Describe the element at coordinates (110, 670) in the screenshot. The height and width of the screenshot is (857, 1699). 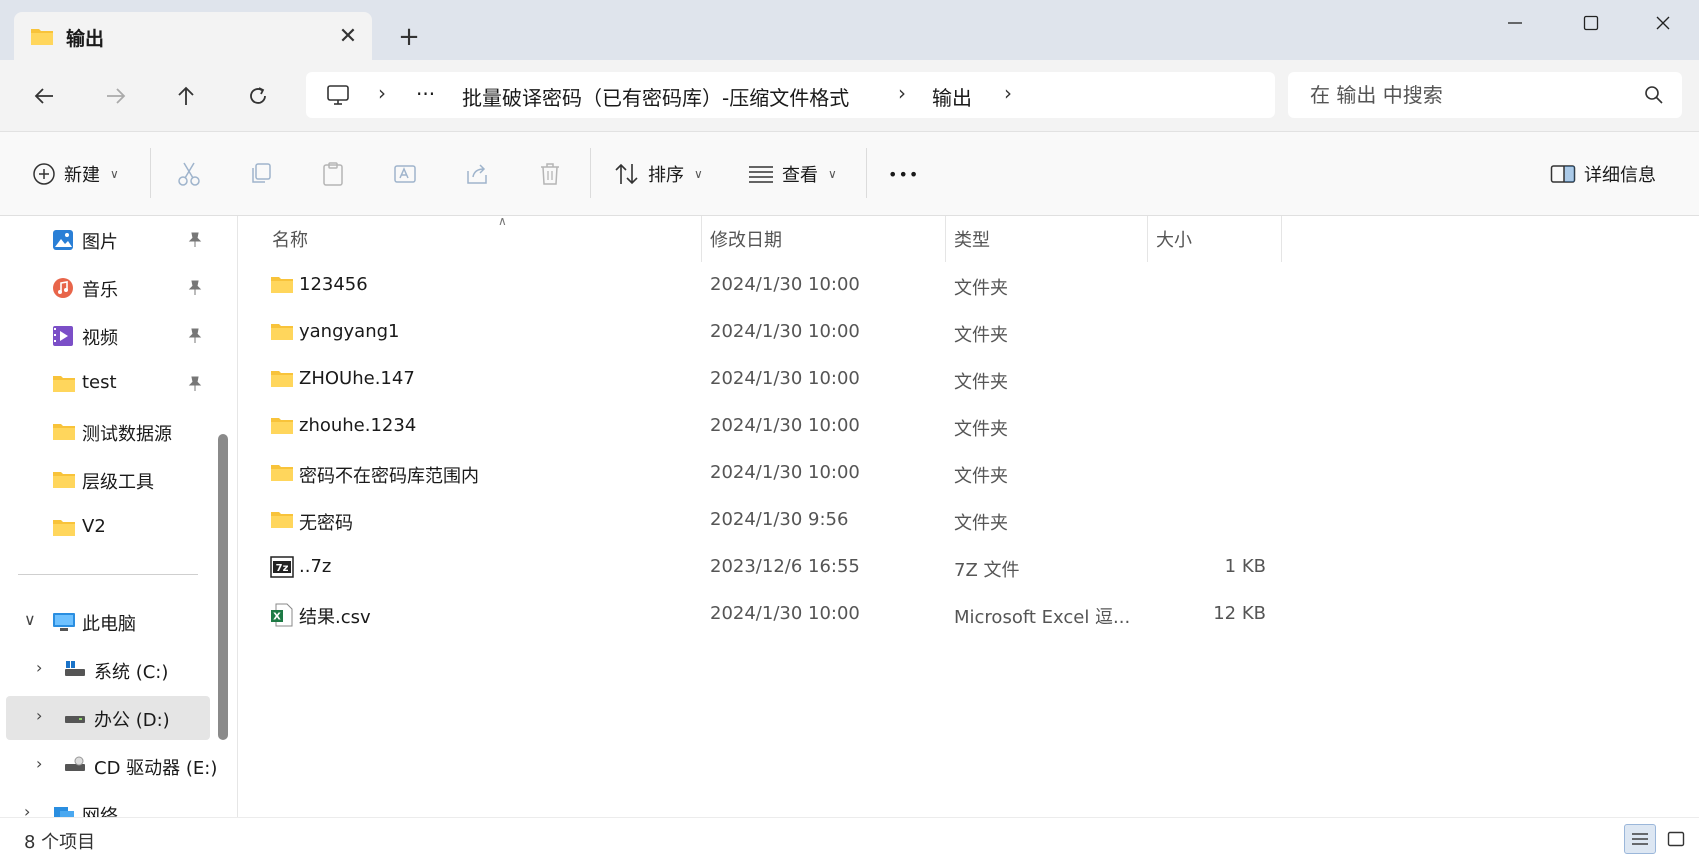
I see `sidebar-item-drive-c: › 系统 (C:)` at that location.